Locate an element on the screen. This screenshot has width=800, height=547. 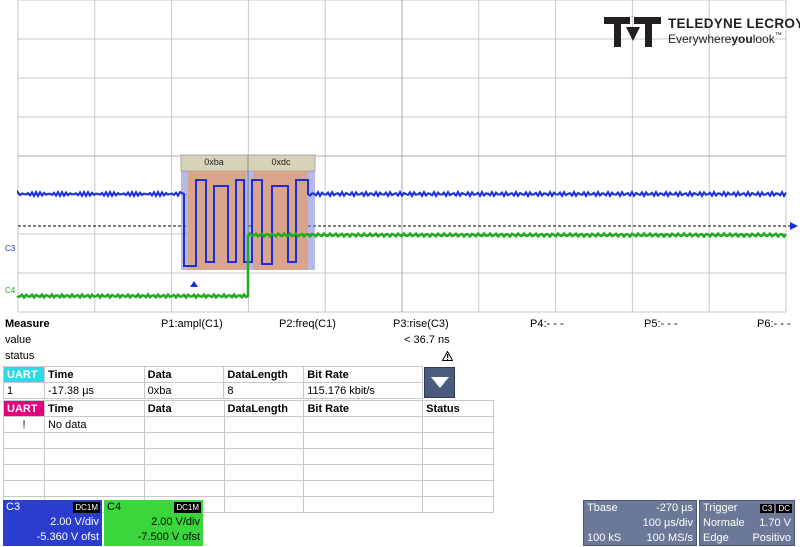
param-p3-value: < 36.7 ns is located at coordinates (427, 340).